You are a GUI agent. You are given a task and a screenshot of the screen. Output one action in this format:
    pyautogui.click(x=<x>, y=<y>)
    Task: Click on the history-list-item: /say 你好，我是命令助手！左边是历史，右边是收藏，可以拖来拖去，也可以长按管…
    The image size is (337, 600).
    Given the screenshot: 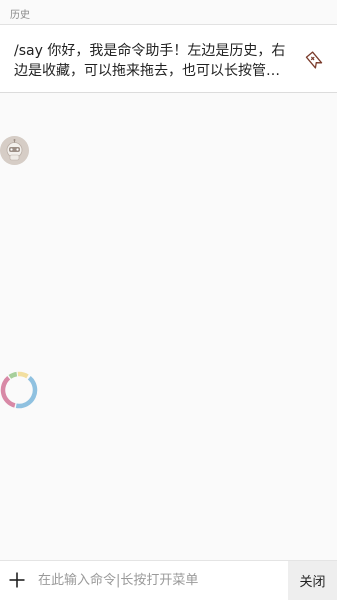 What is the action you would take?
    pyautogui.click(x=168, y=59)
    